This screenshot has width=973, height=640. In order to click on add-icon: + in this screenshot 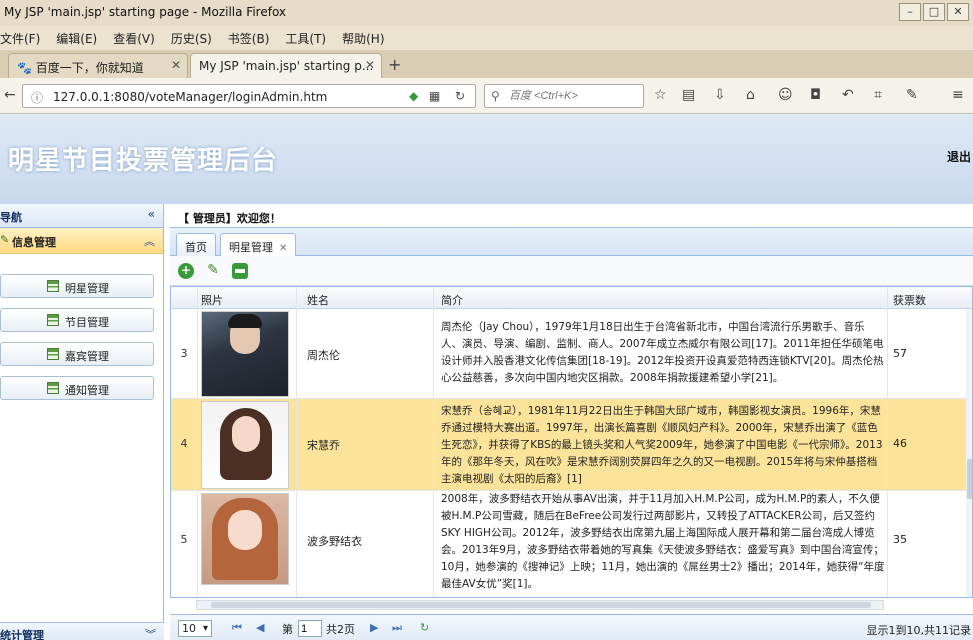, I will do `click(186, 271)`.